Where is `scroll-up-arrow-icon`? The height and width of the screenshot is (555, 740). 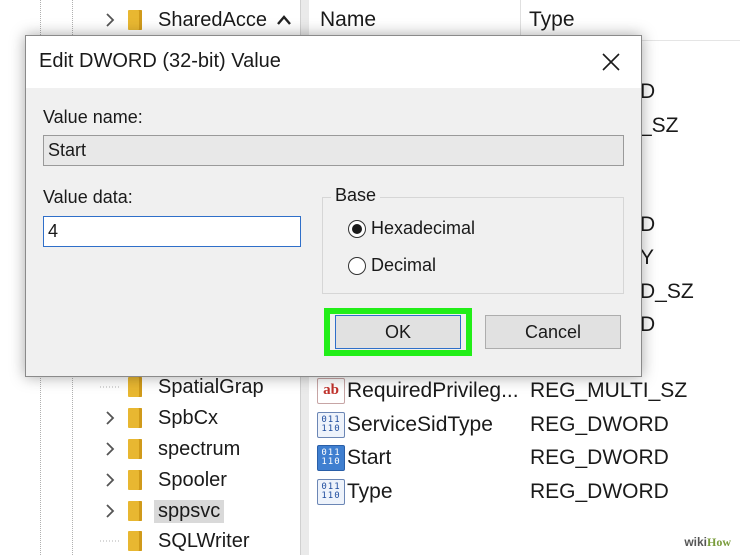
scroll-up-arrow-icon is located at coordinates (284, 20).